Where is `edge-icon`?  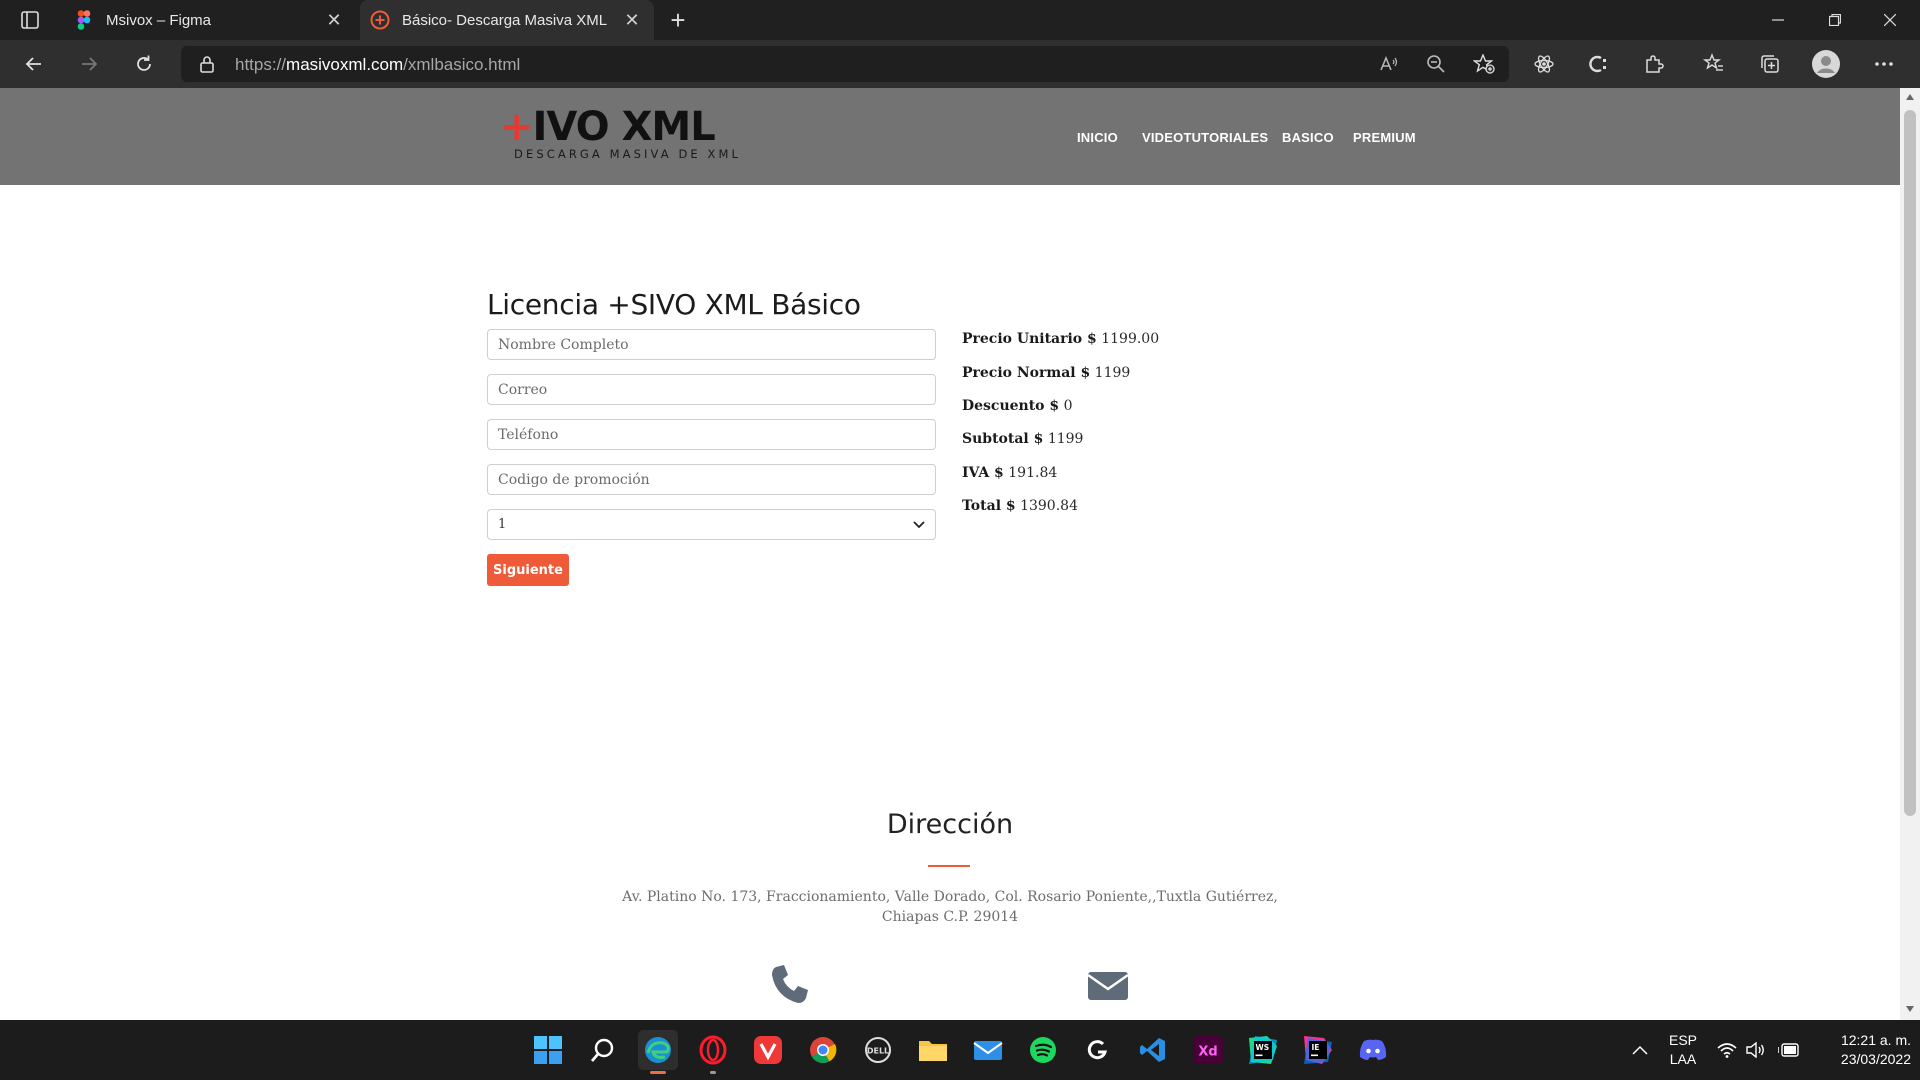
edge-icon is located at coordinates (658, 1052).